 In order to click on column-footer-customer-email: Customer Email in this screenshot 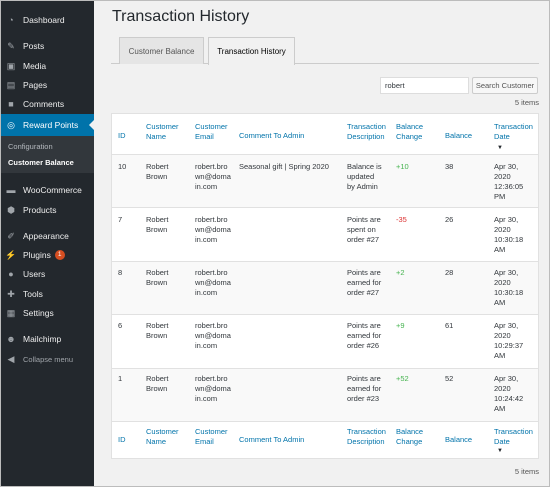, I will do `click(211, 437)`.